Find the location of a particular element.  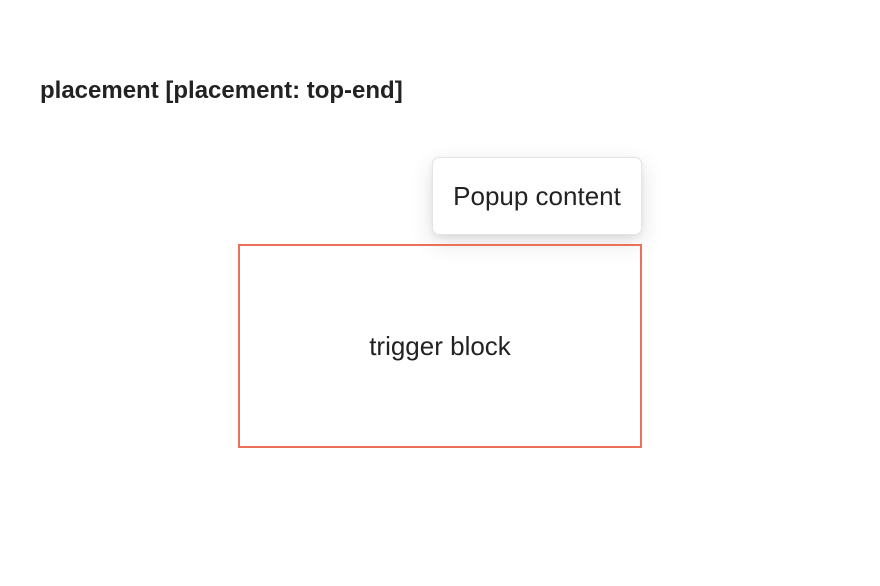

popup: Popup content is located at coordinates (537, 196).